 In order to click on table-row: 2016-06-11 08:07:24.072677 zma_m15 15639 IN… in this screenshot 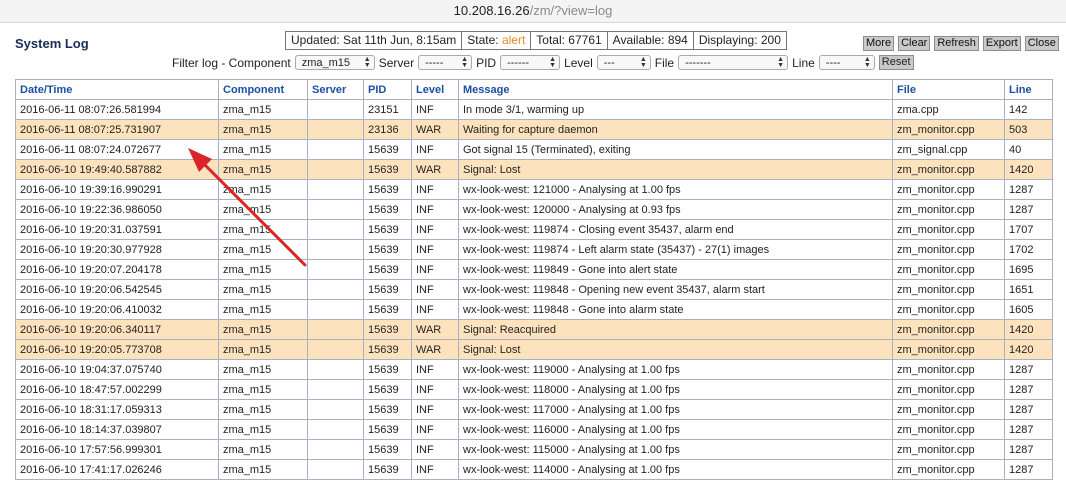, I will do `click(534, 149)`.